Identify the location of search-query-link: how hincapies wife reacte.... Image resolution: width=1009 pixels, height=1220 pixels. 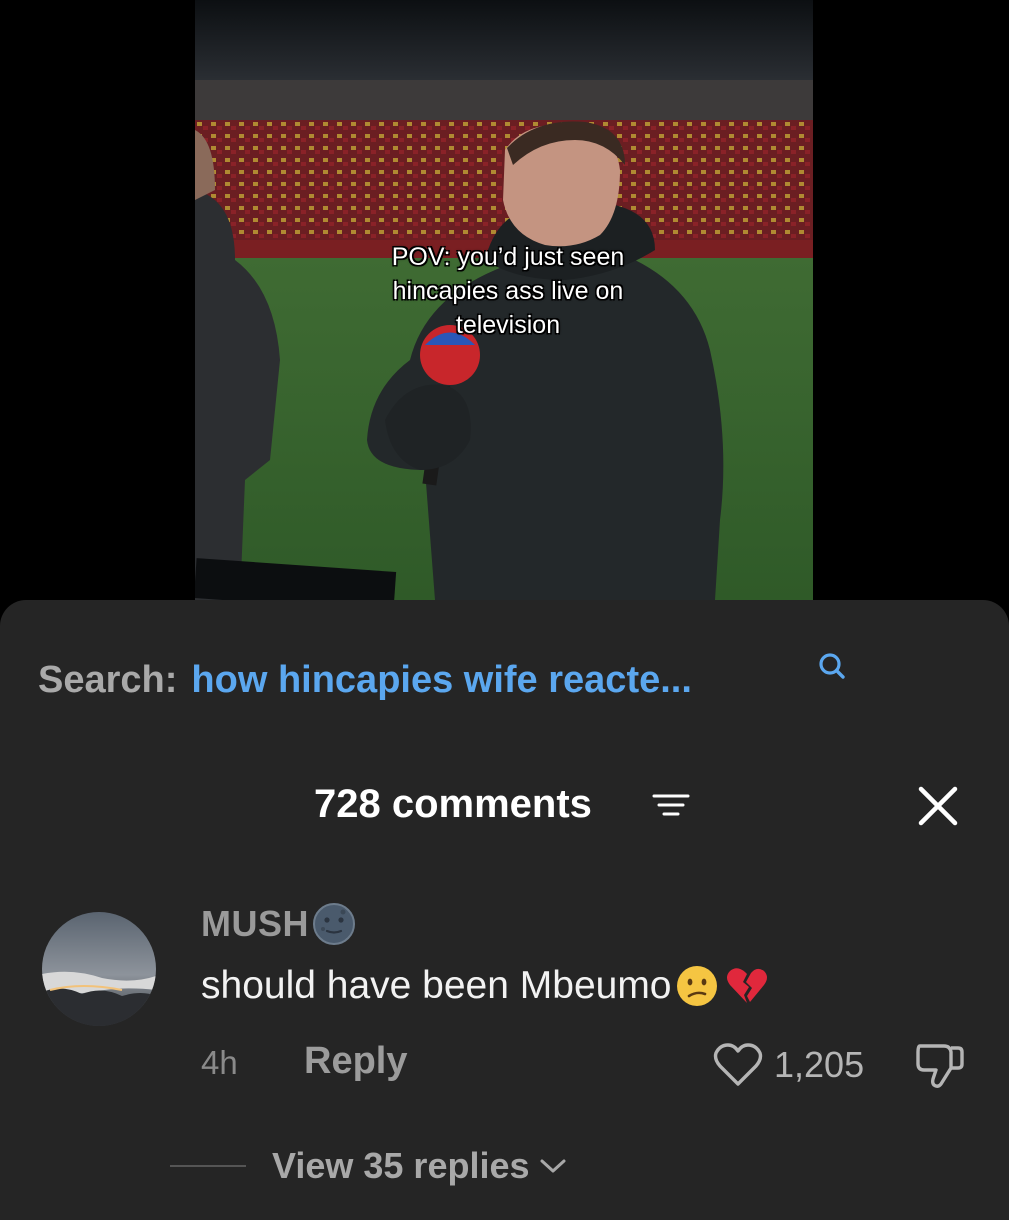
(441, 680).